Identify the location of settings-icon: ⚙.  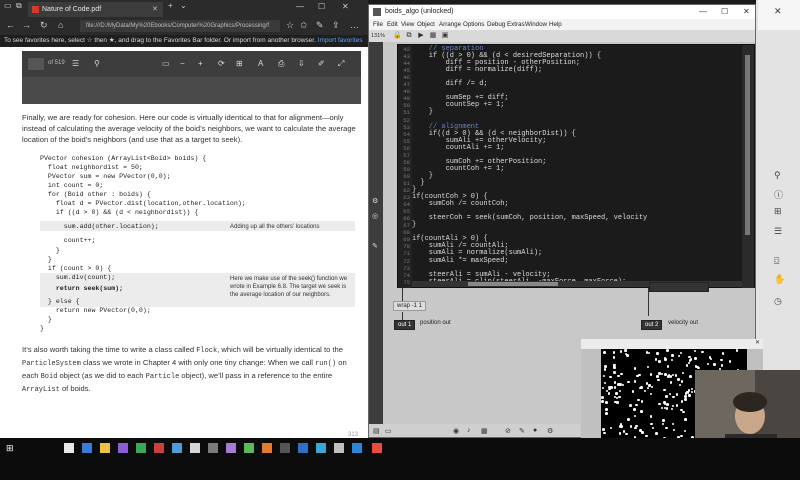
(375, 201).